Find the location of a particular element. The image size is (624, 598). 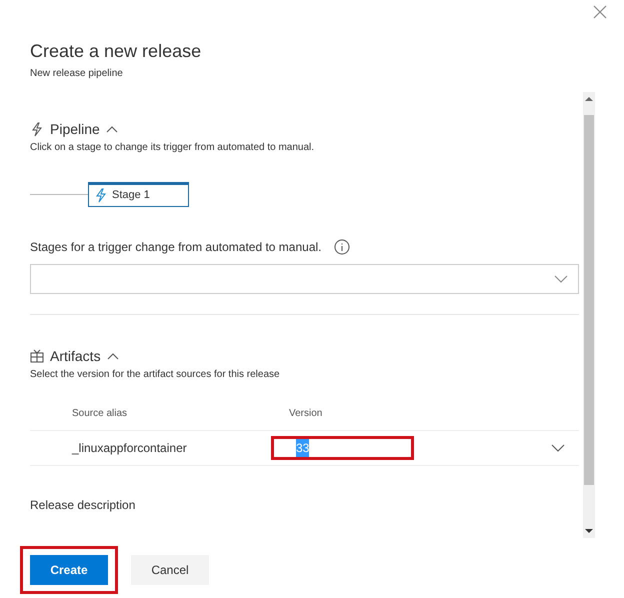

close-button is located at coordinates (600, 12).